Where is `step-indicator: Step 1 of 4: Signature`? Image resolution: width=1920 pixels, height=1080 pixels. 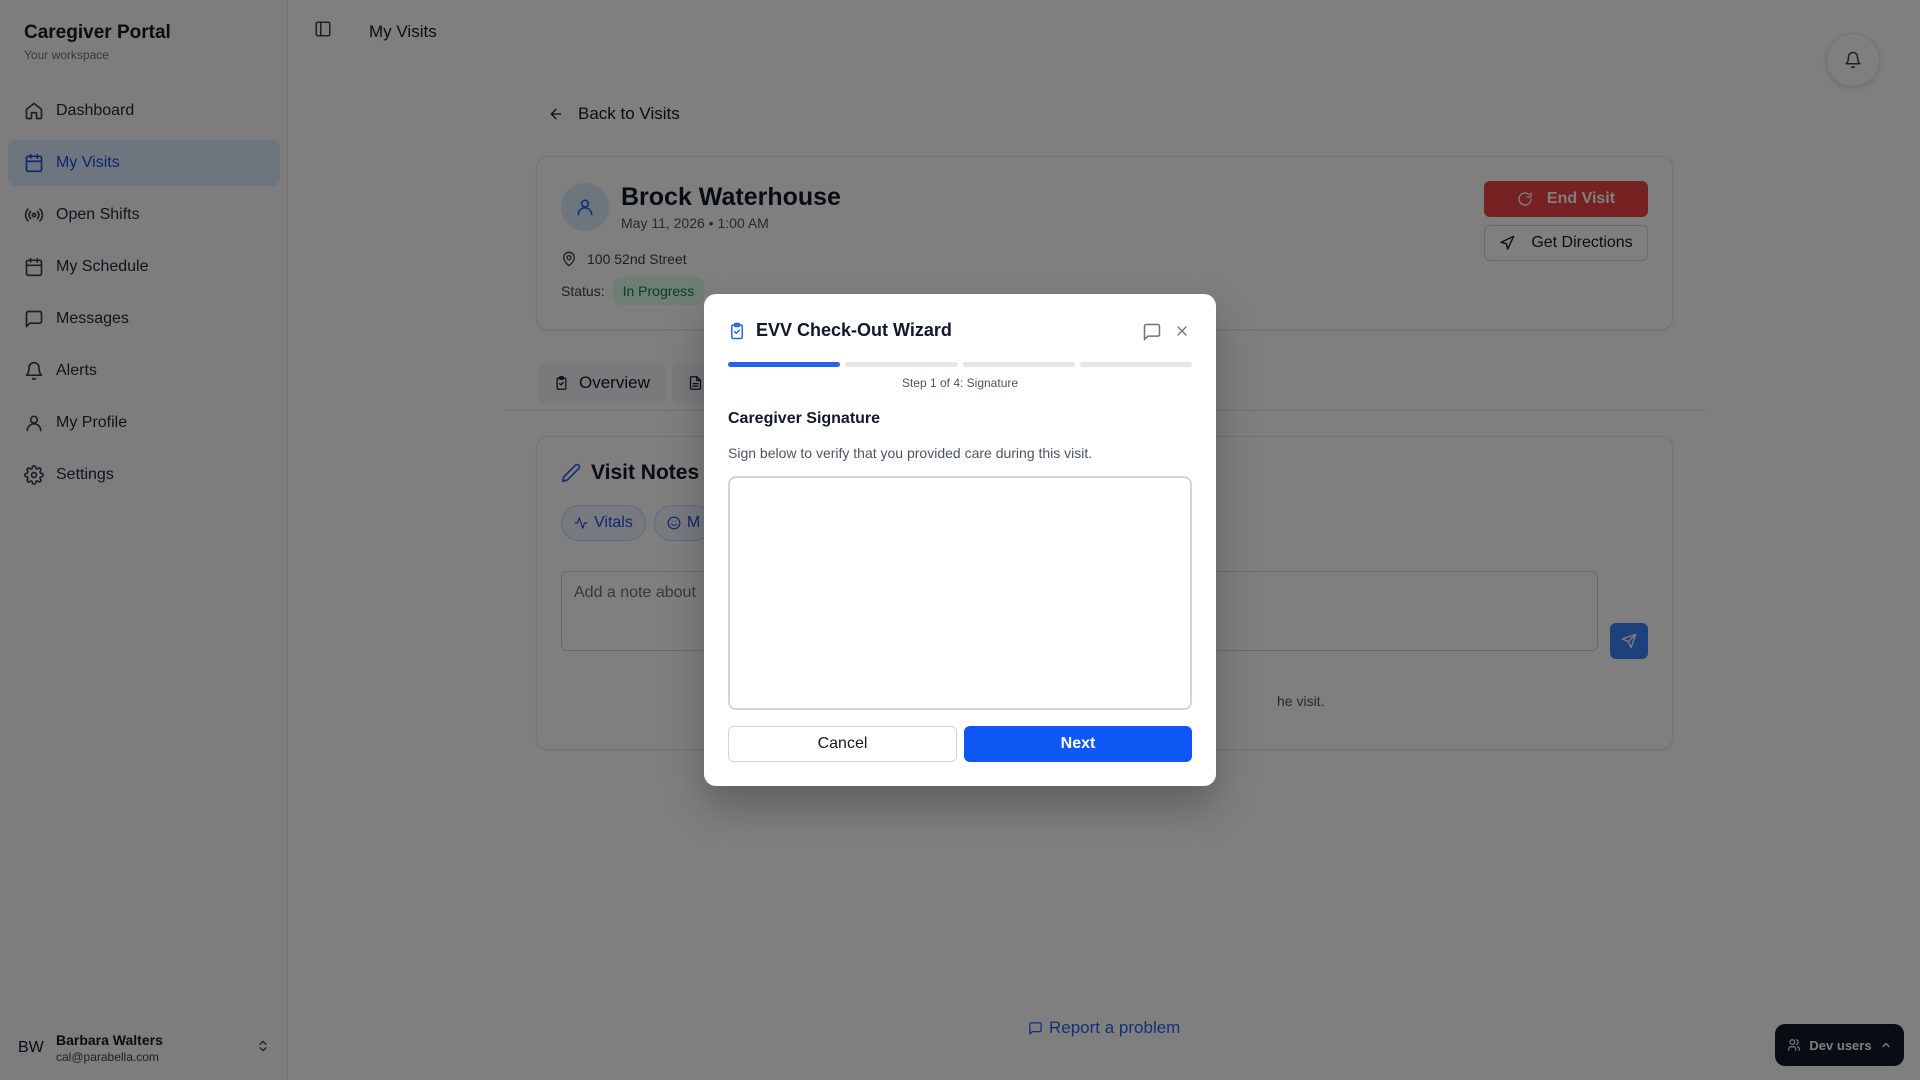 step-indicator: Step 1 of 4: Signature is located at coordinates (960, 383).